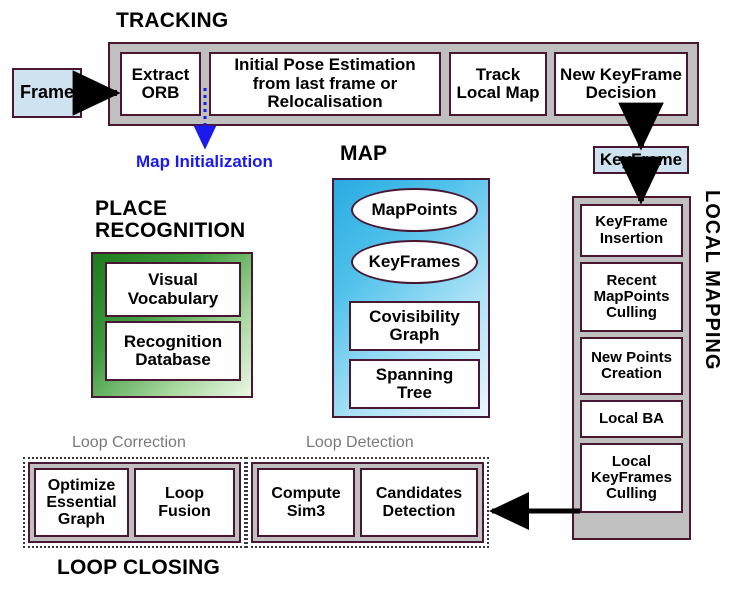  I want to click on loop-step-compute-sim3: Compute Sim3, so click(306, 502).